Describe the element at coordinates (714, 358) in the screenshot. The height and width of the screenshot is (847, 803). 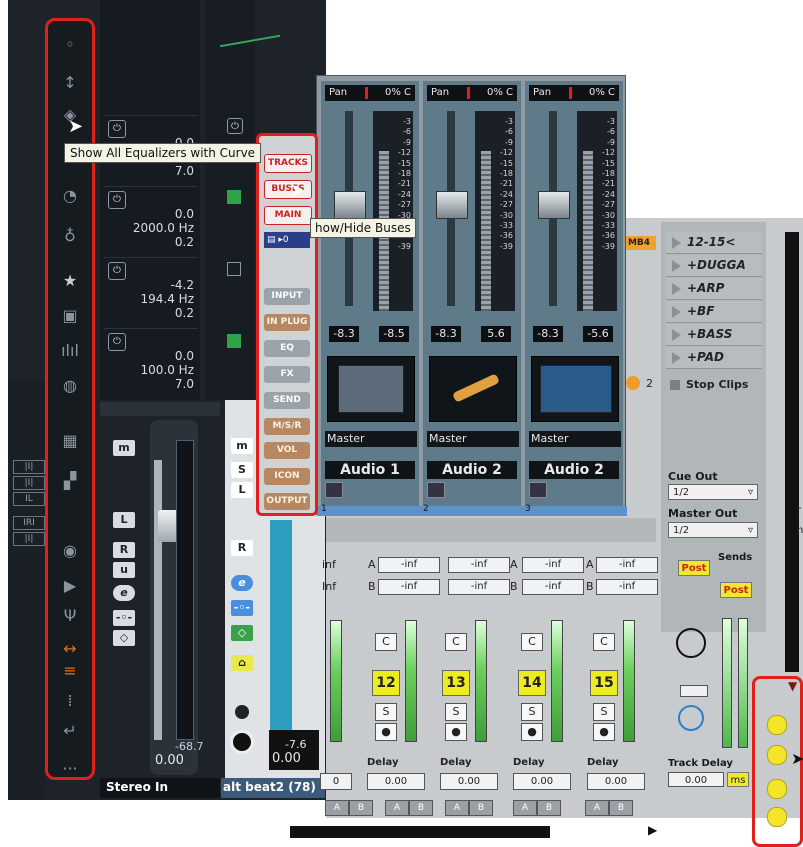
I see `scene-slot: +PAD` at that location.